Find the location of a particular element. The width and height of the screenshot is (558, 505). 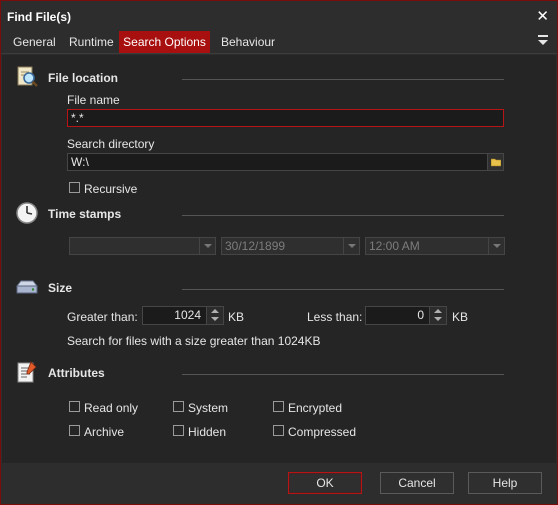

file-name-label: File name is located at coordinates (93, 100).